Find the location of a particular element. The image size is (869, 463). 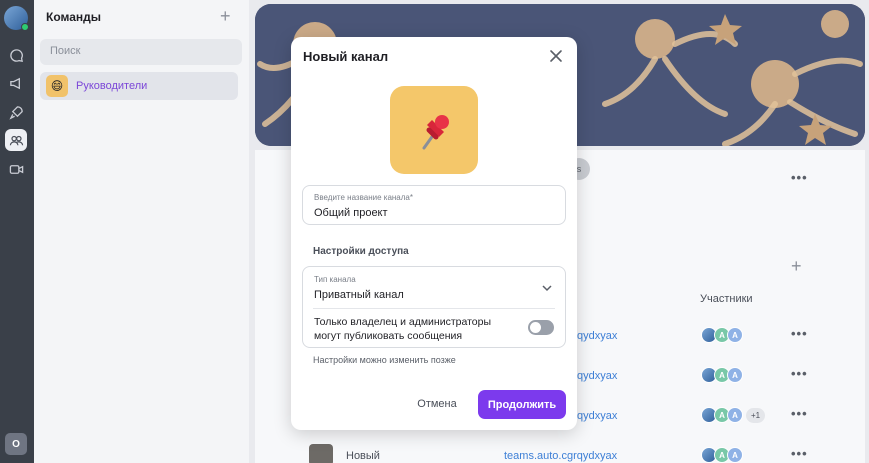

sidebar-item-team: 😄 Руководители is located at coordinates (139, 86).